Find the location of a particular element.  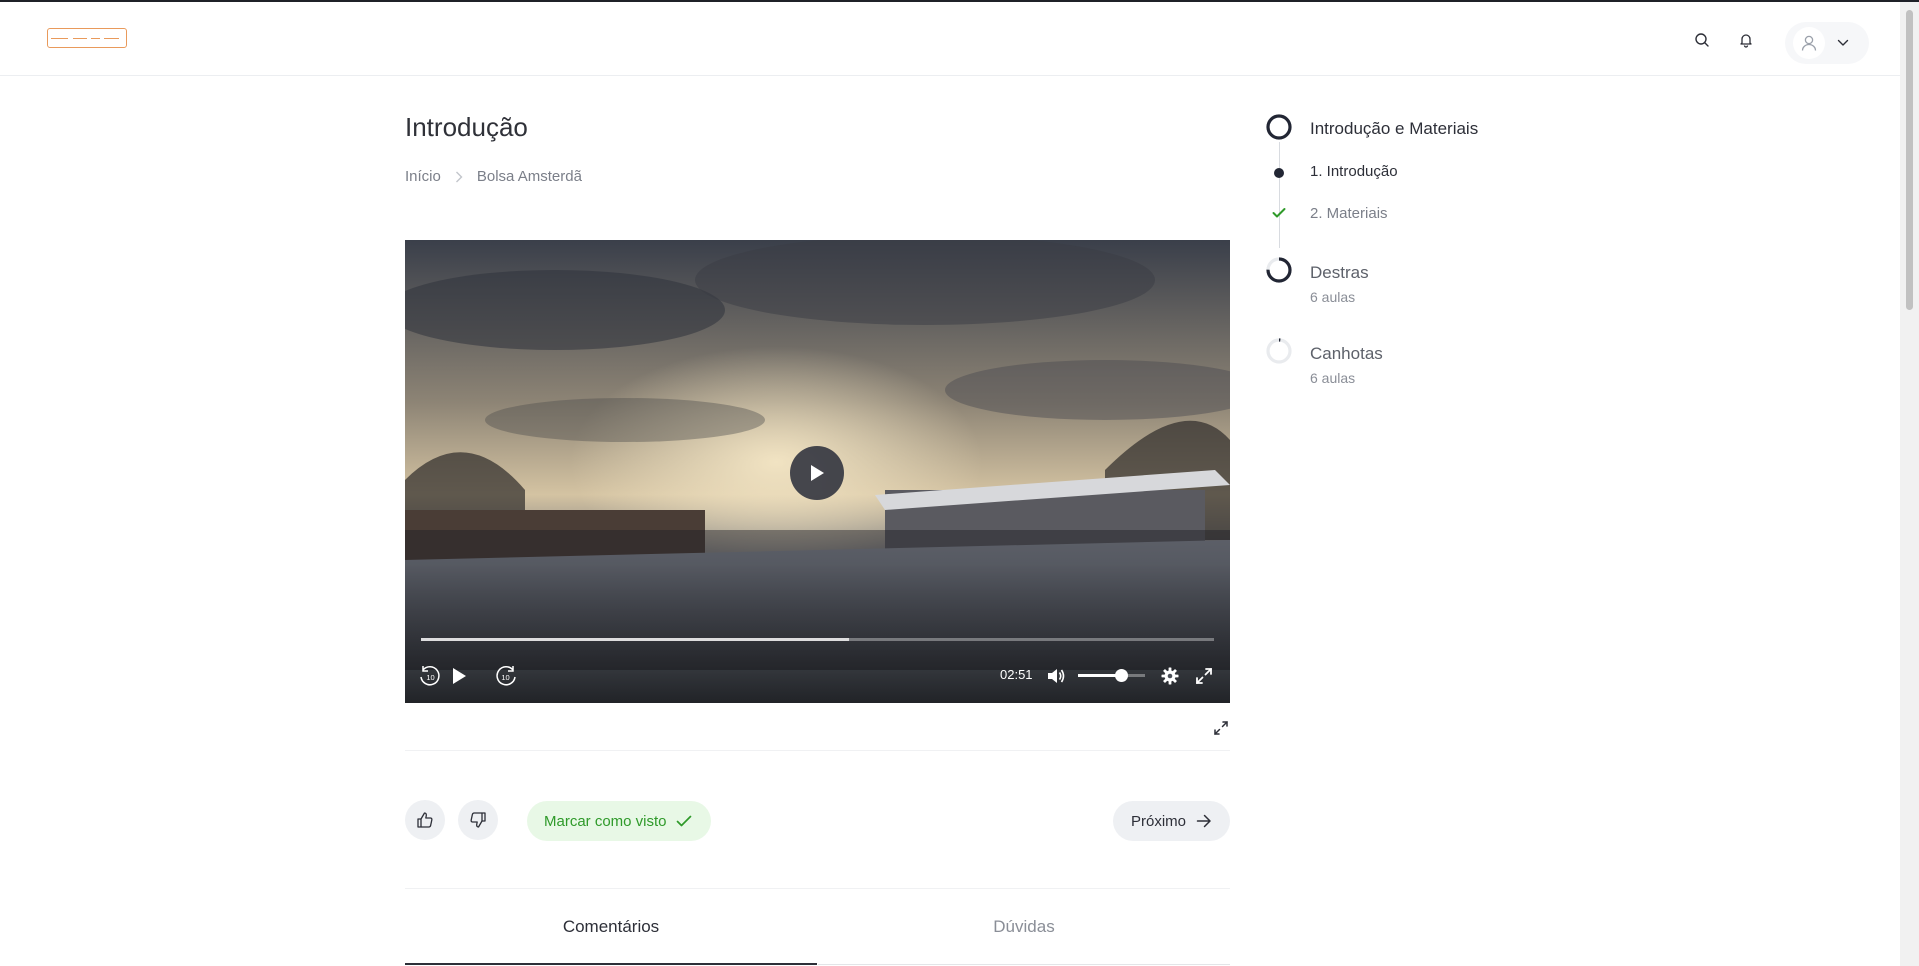

video-progress-bar is located at coordinates (817, 639).